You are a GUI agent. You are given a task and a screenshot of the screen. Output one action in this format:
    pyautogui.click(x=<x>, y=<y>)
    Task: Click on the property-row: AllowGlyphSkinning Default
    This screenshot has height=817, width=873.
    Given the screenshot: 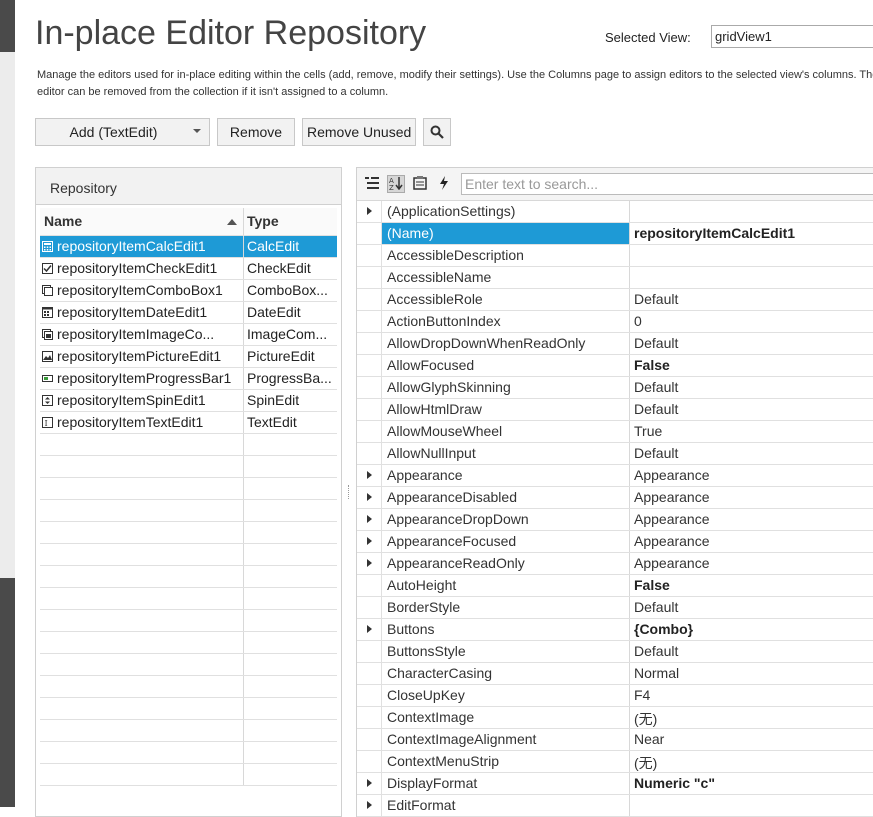 What is the action you would take?
    pyautogui.click(x=615, y=388)
    